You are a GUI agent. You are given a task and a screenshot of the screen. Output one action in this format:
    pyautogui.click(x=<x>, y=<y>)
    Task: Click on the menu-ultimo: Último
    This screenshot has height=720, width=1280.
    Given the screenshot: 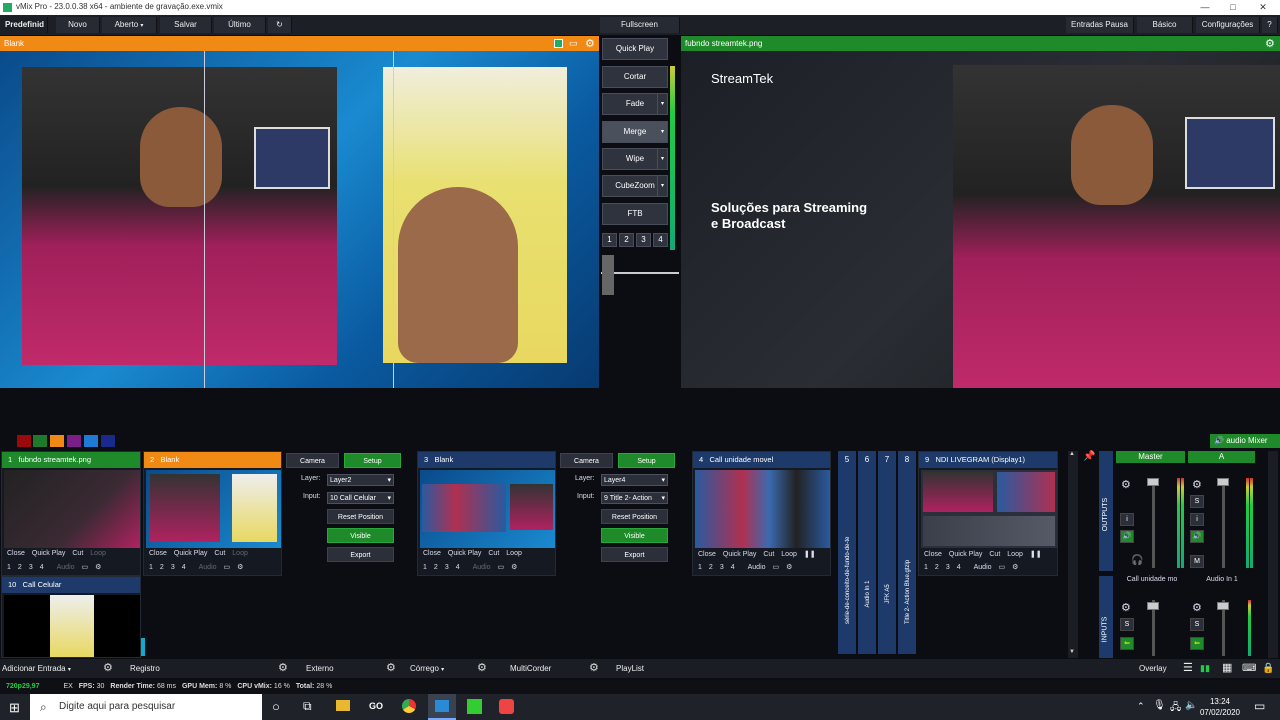 What is the action you would take?
    pyautogui.click(x=240, y=25)
    